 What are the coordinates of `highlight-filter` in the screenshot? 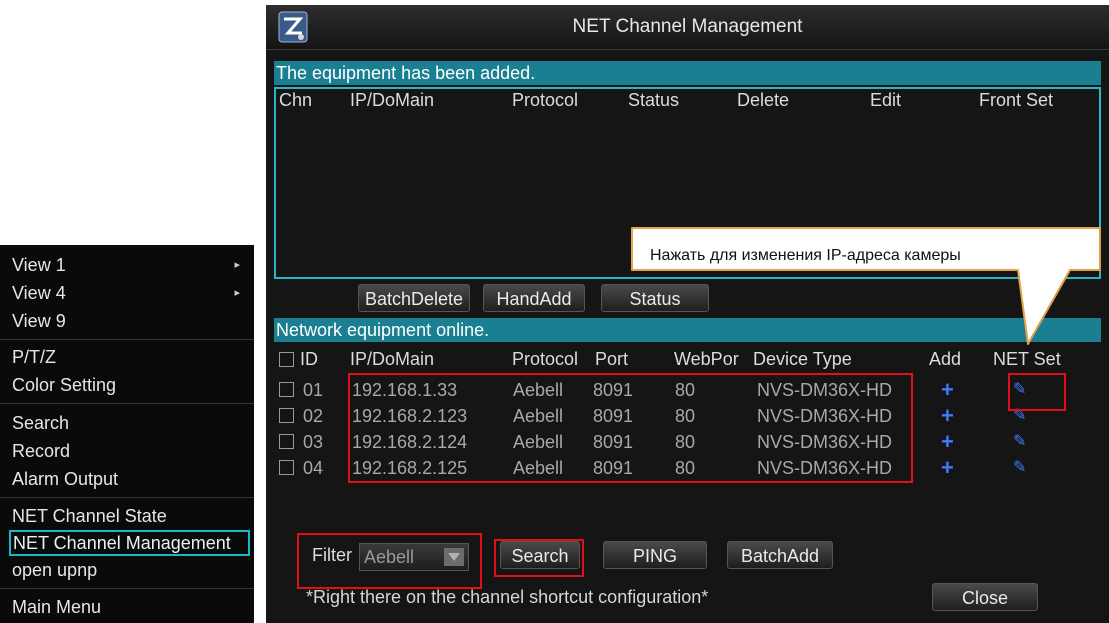 It's located at (389, 561).